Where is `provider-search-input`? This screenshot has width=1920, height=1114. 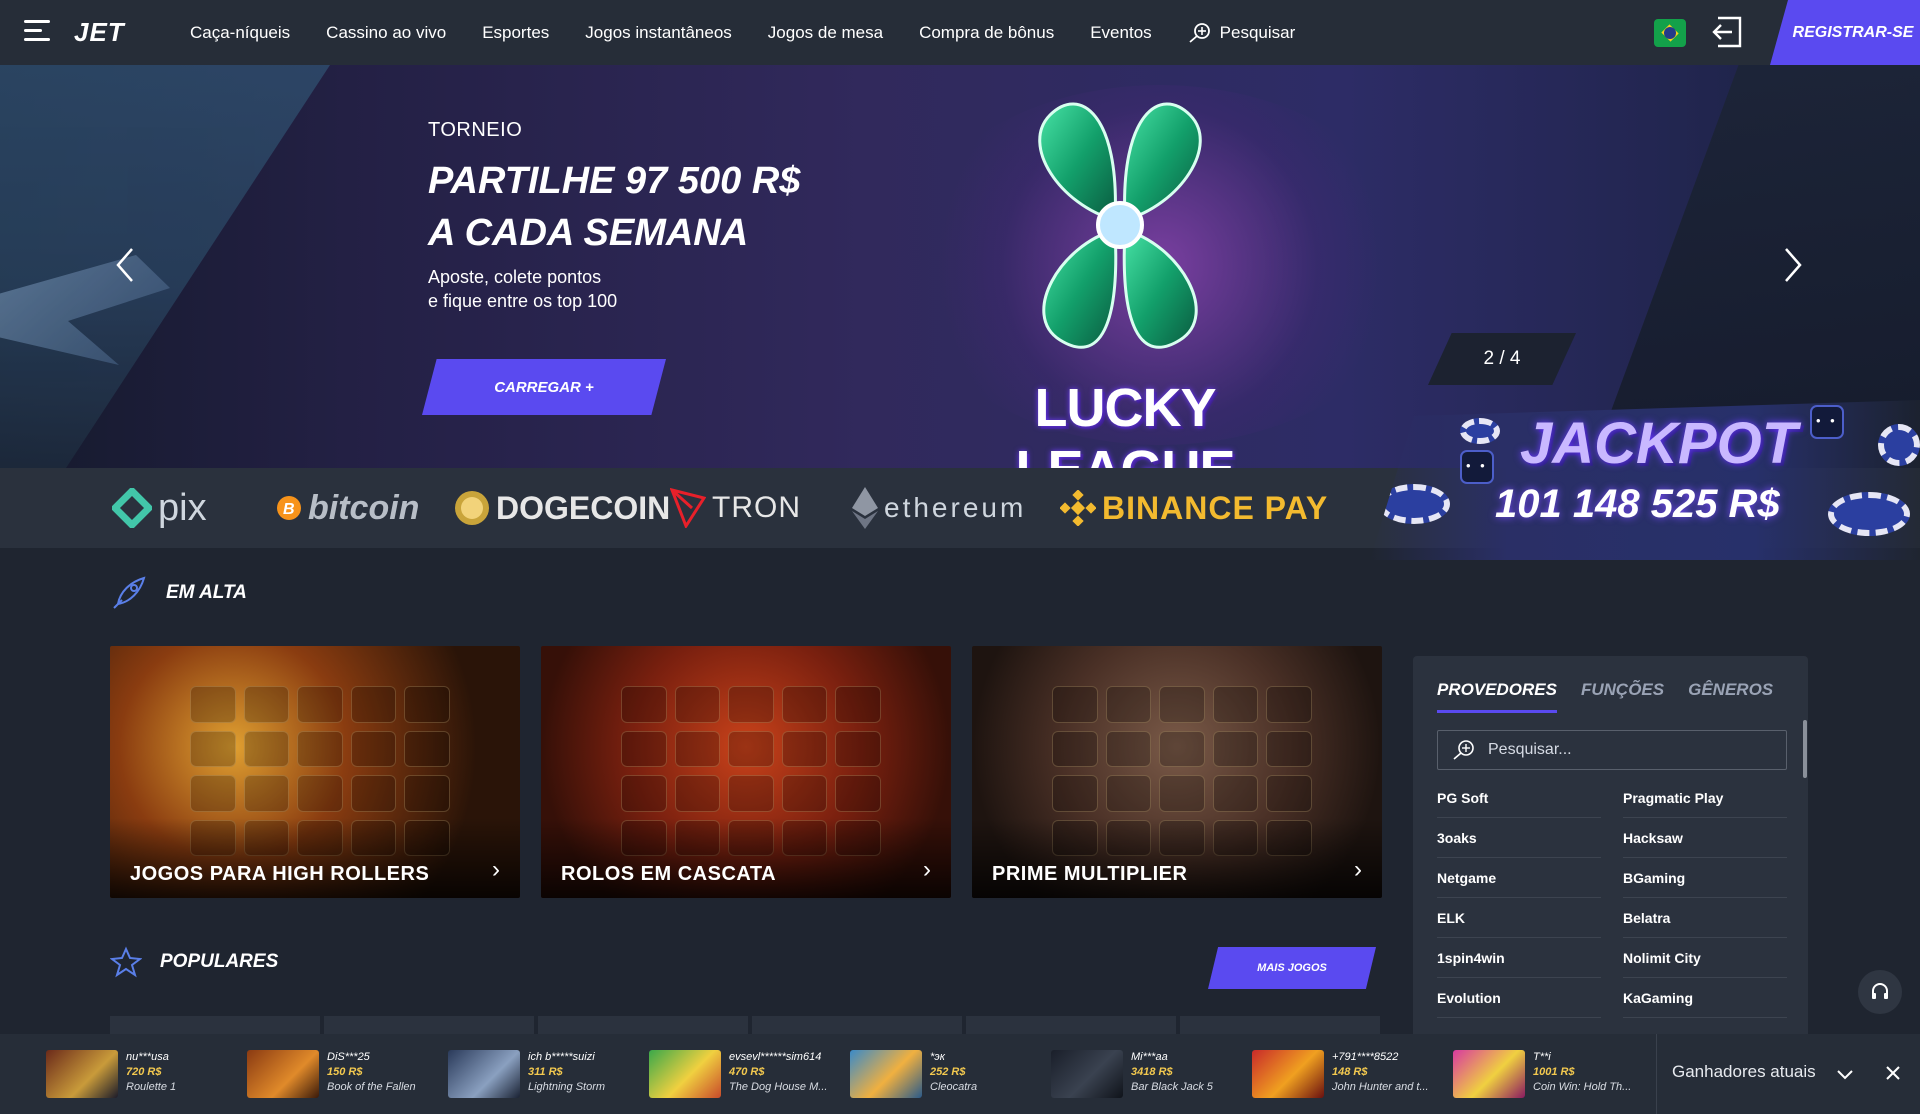
provider-search-input is located at coordinates (1631, 750).